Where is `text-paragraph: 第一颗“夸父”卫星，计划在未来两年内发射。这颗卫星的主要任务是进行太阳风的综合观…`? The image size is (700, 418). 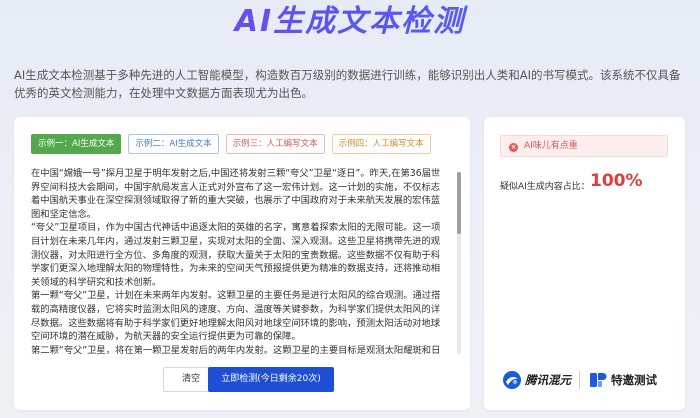 text-paragraph: 第一颗“夸父”卫星，计划在未来两年内发射。这颗卫星的主要任务是进行太阳风的综合观… is located at coordinates (236, 316).